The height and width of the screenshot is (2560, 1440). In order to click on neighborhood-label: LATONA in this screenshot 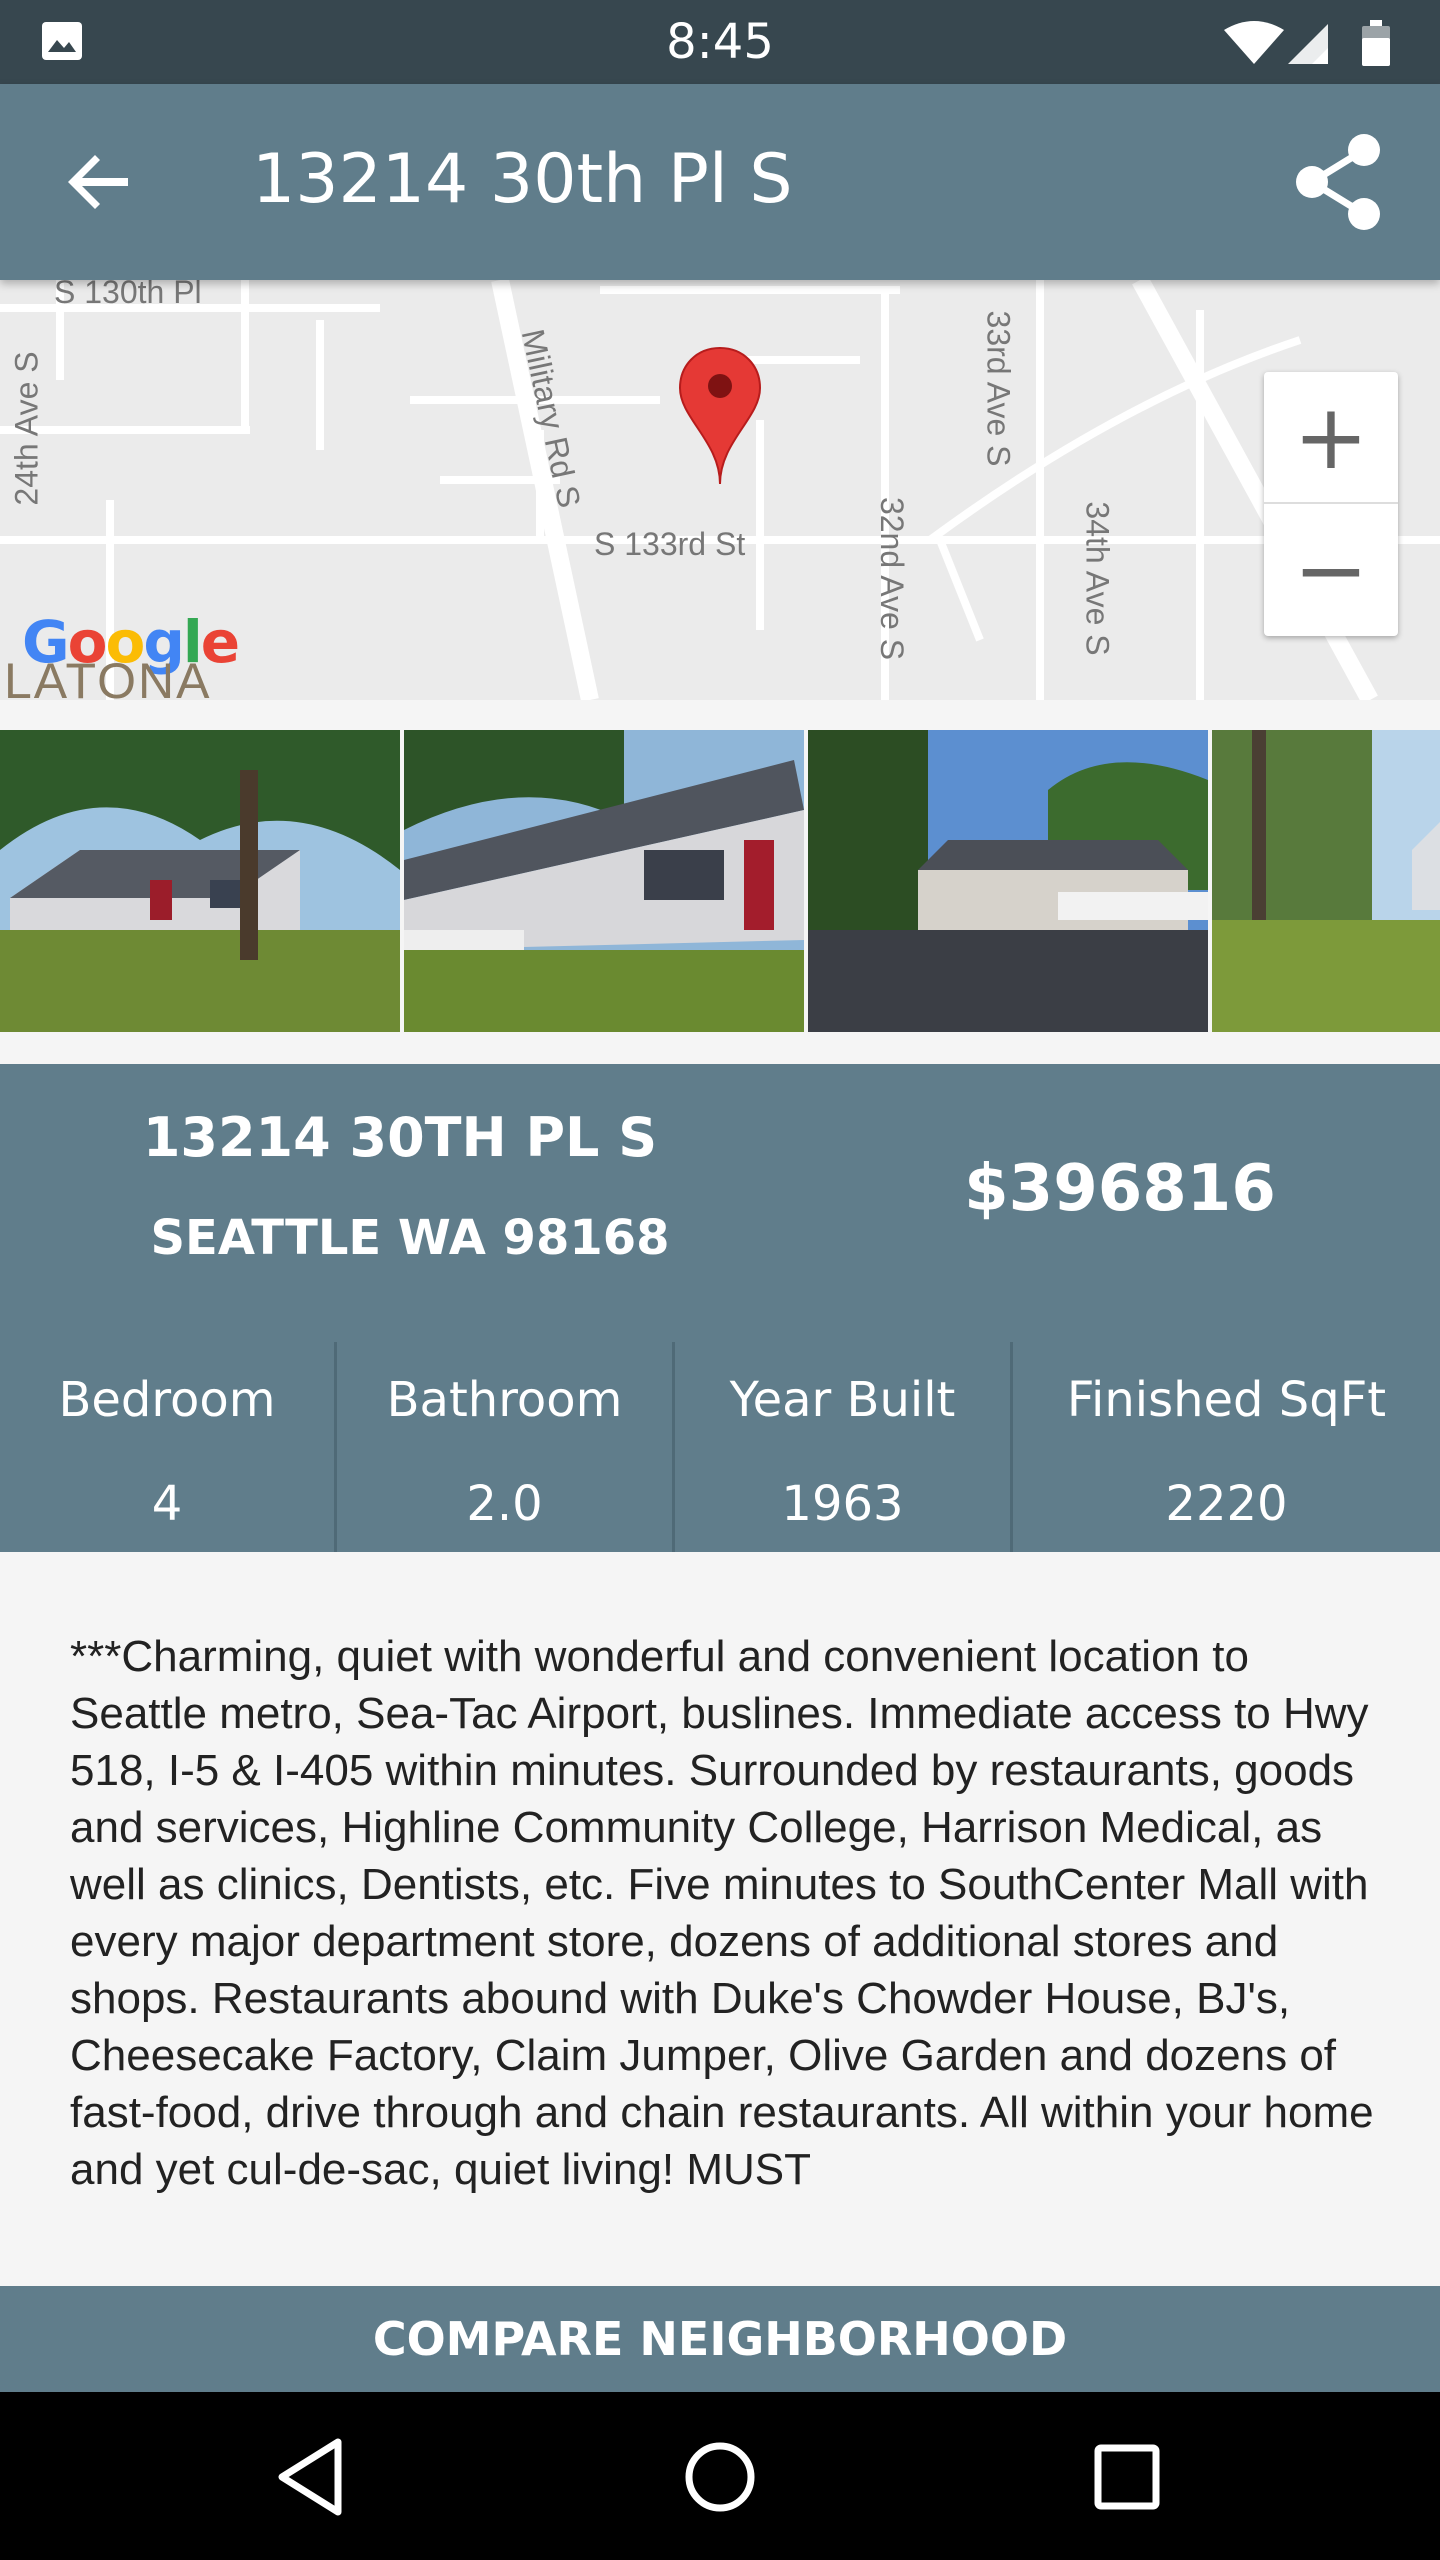, I will do `click(108, 676)`.